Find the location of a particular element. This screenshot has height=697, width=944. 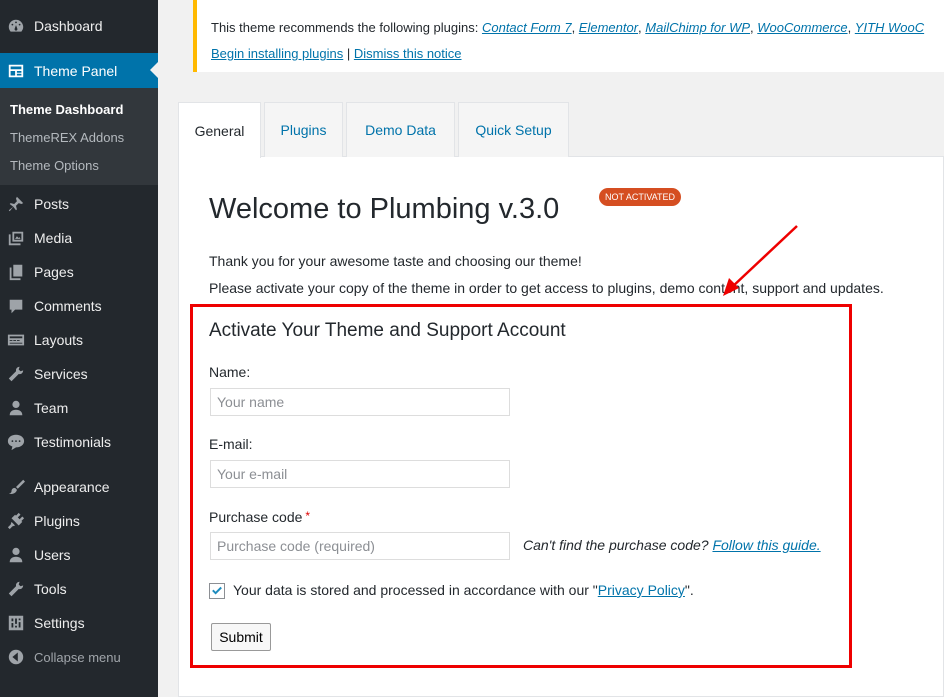

page-title: Welcome to Plumbing v.3.0 is located at coordinates (384, 209).